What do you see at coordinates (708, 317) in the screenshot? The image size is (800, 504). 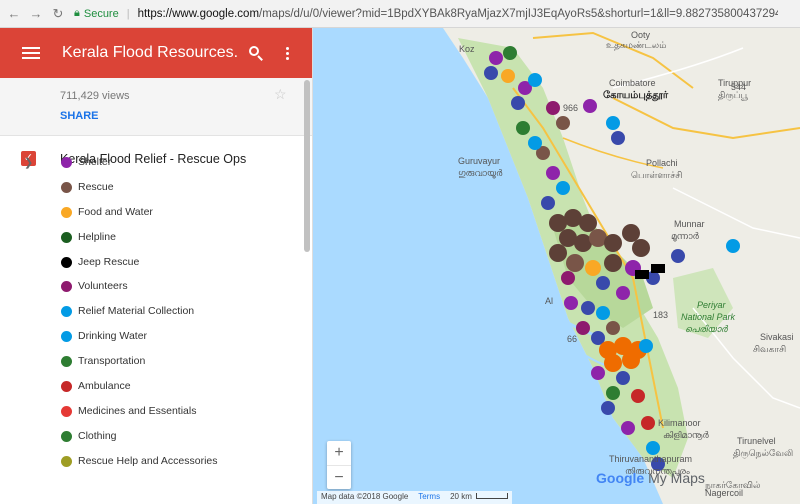 I see `place-label-periyar-np: National Park` at bounding box center [708, 317].